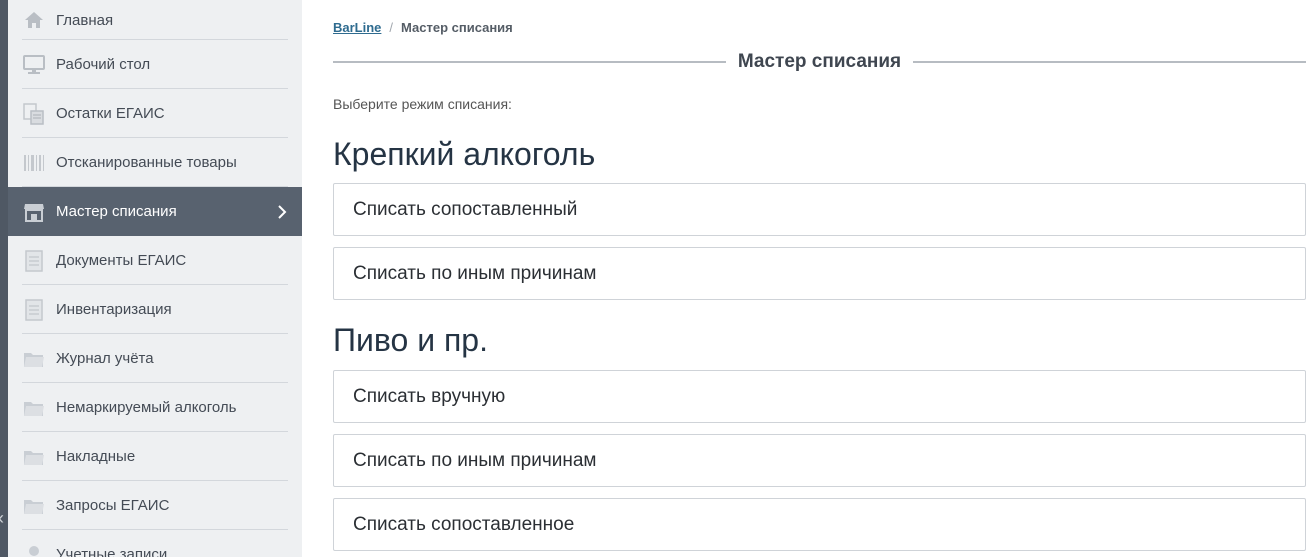 The height and width of the screenshot is (557, 1315). I want to click on sidebar-item-label: Главная, so click(85, 20).